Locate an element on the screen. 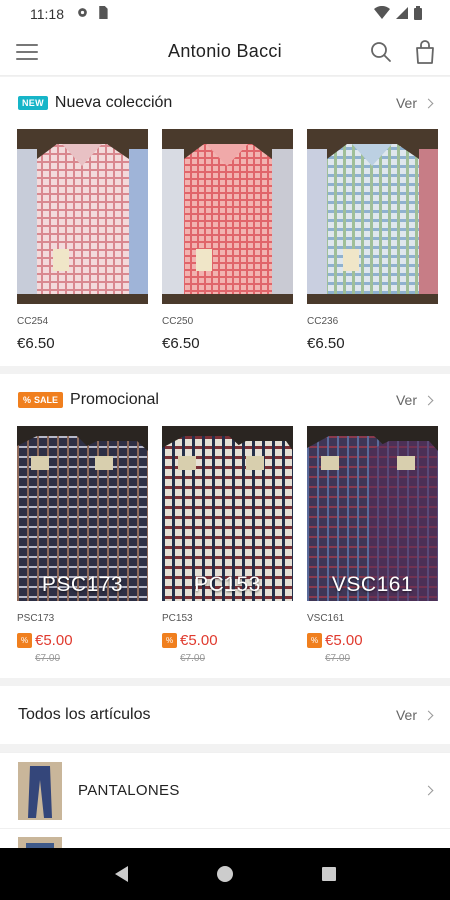 This screenshot has width=450, height=900. wifi-icon is located at coordinates (382, 13).